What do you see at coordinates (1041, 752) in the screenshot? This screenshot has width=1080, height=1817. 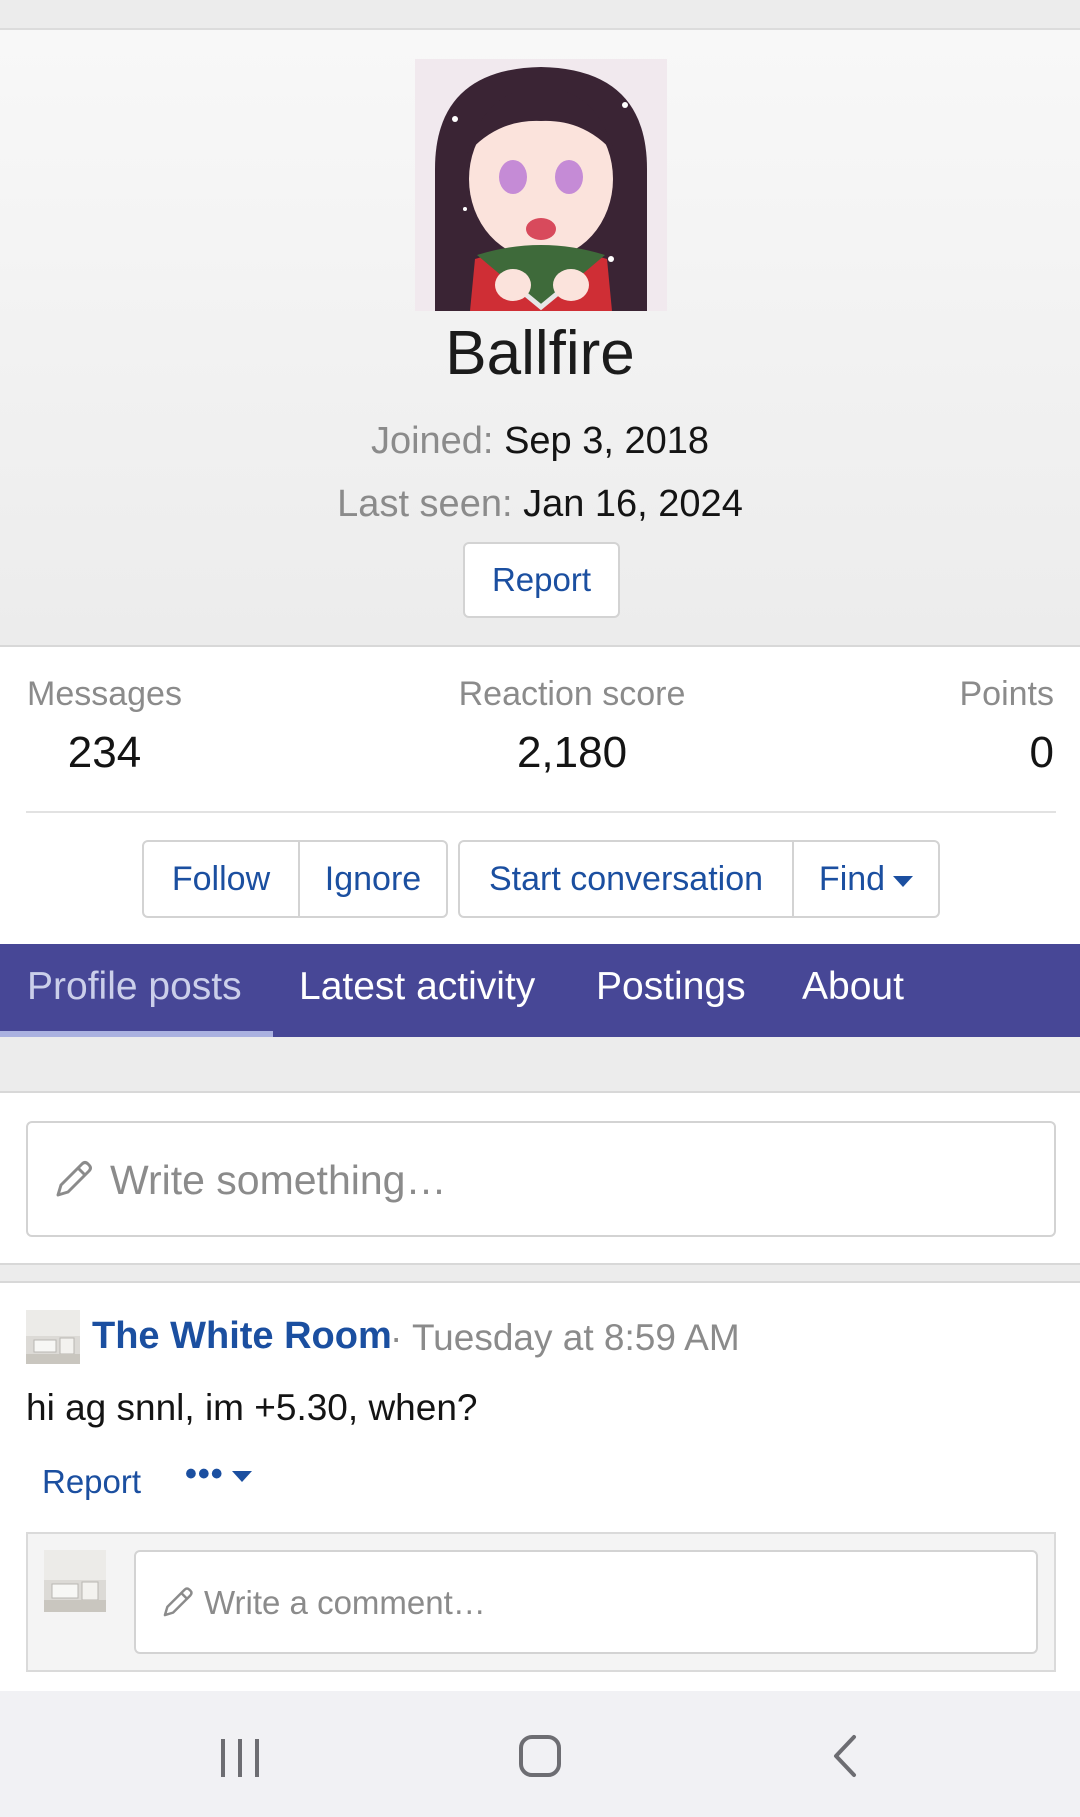 I see `stat-points-value: 0` at bounding box center [1041, 752].